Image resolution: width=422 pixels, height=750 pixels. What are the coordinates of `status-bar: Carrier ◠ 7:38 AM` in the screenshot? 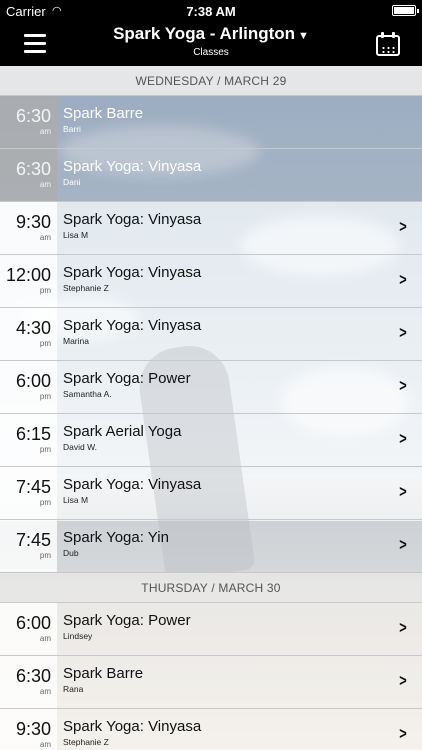 It's located at (211, 11).